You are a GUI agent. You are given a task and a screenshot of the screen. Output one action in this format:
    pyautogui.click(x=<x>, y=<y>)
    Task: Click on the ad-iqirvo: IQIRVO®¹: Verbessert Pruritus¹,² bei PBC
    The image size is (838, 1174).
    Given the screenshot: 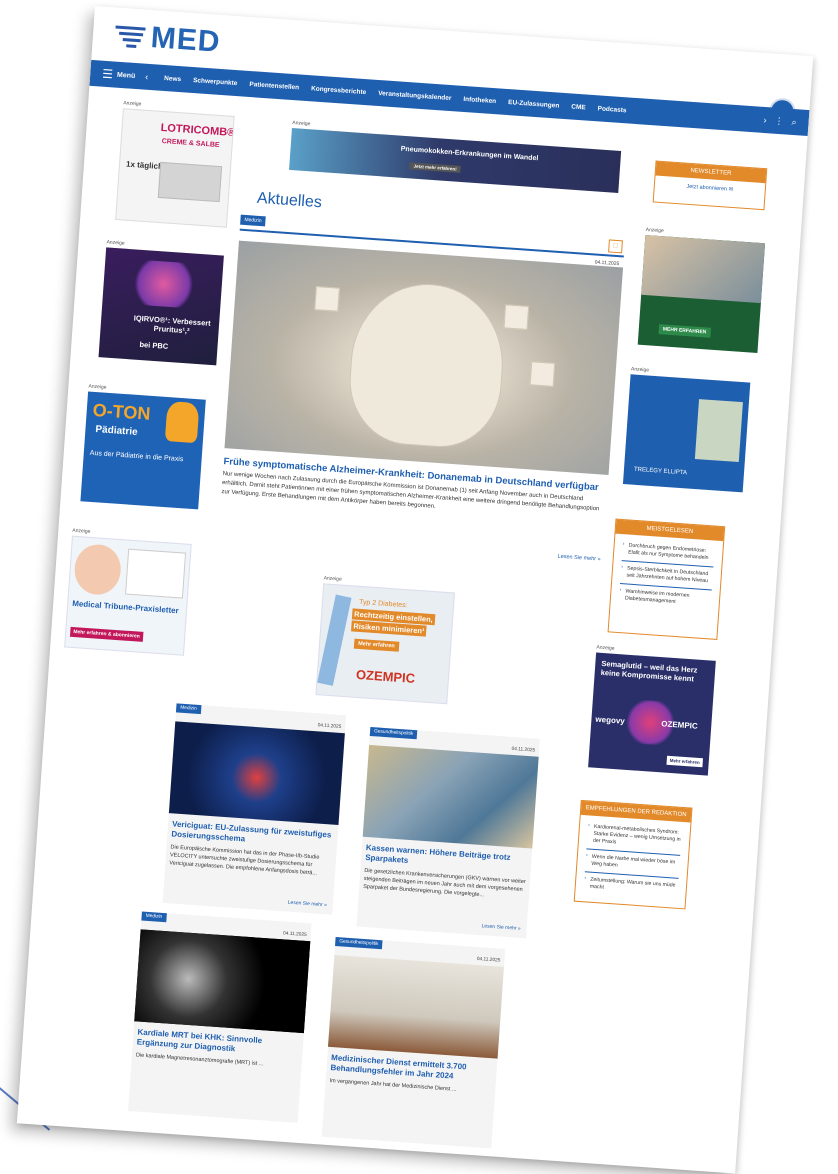 What is the action you would take?
    pyautogui.click(x=161, y=306)
    